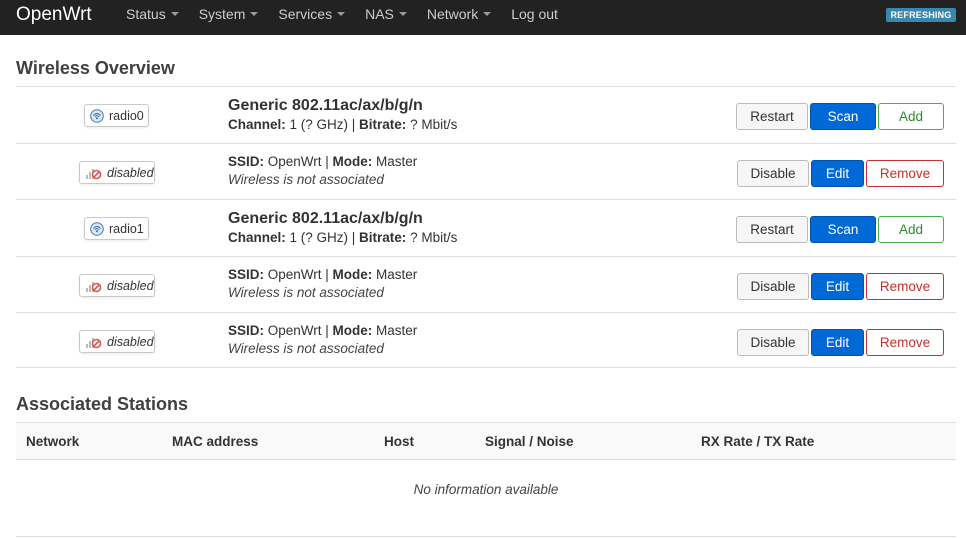 Image resolution: width=966 pixels, height=538 pixels. Describe the element at coordinates (126, 228) in the screenshot. I see `radio-badge-label: radio1` at that location.